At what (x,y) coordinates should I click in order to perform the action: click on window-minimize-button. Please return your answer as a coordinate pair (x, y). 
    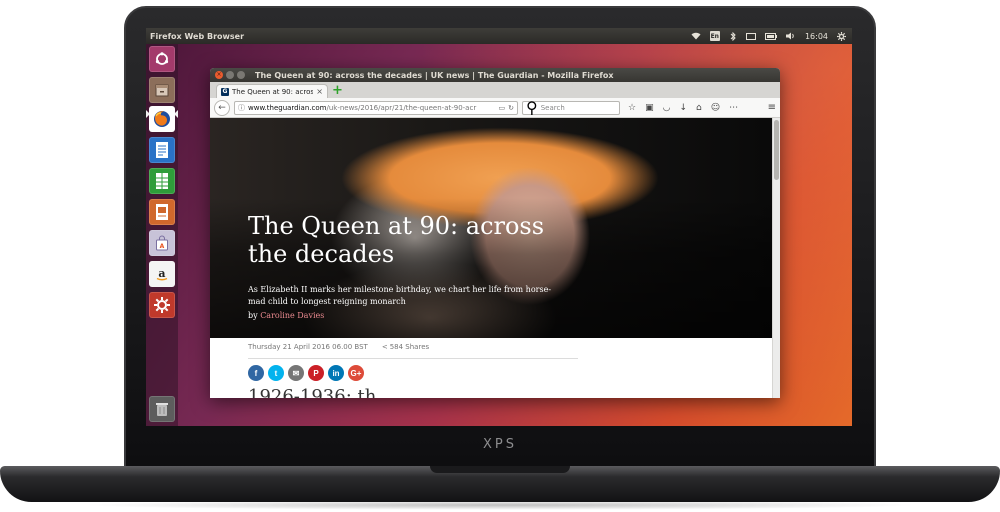
    Looking at the image, I should click on (230, 75).